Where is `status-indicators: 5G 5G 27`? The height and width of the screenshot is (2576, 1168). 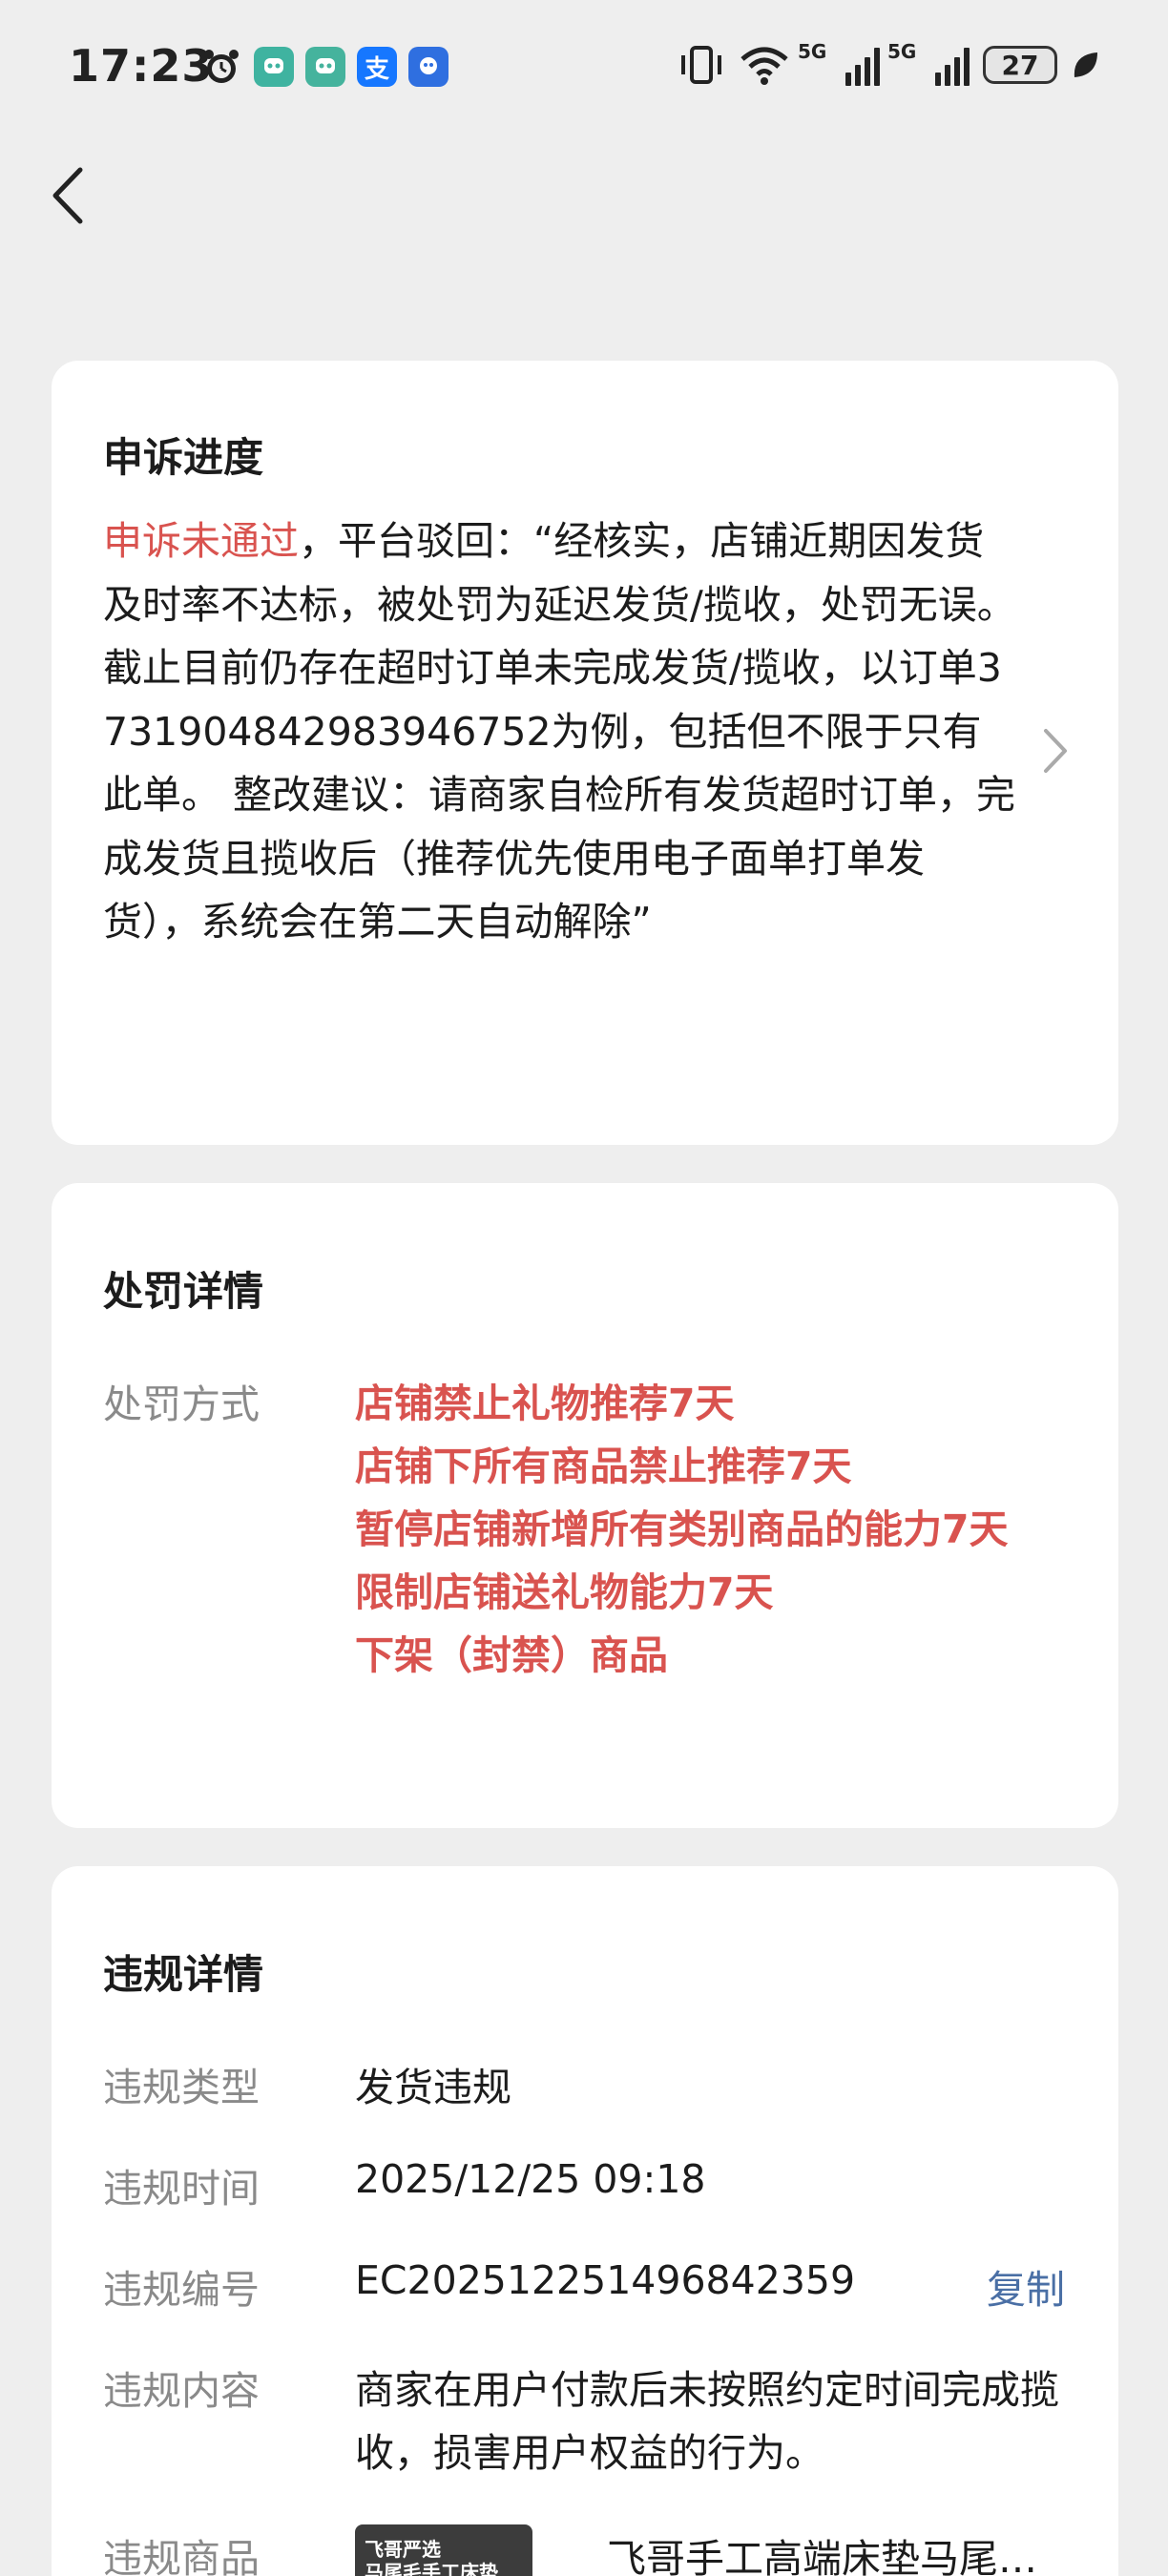
status-indicators: 5G 5G 27 is located at coordinates (888, 63).